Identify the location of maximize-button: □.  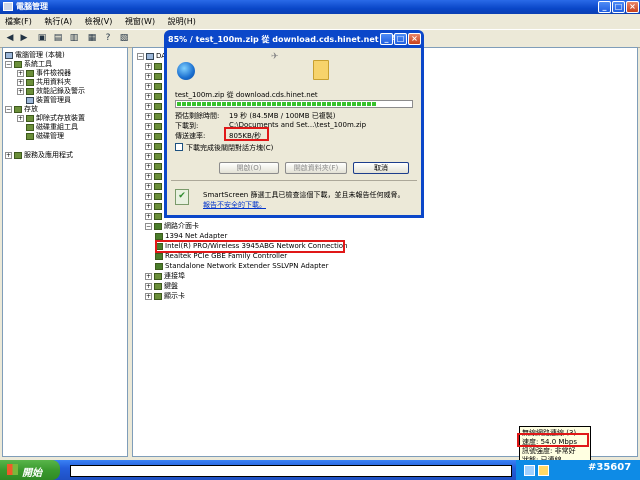
(618, 7).